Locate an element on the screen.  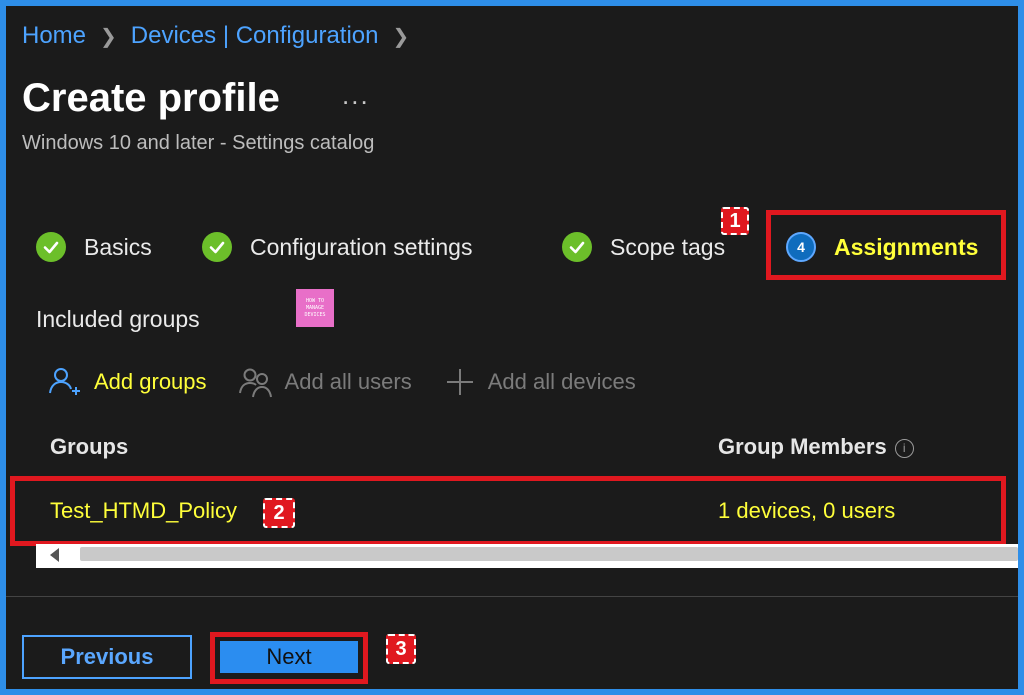
add-groups-label: Add groups is located at coordinates (150, 381).